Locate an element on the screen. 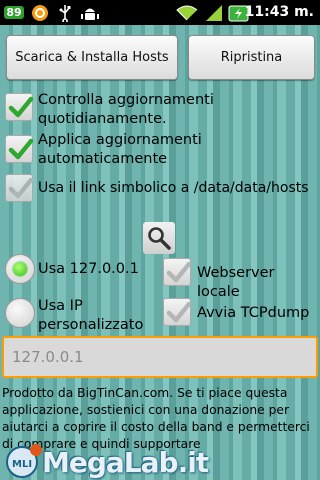  search-button is located at coordinates (159, 238).